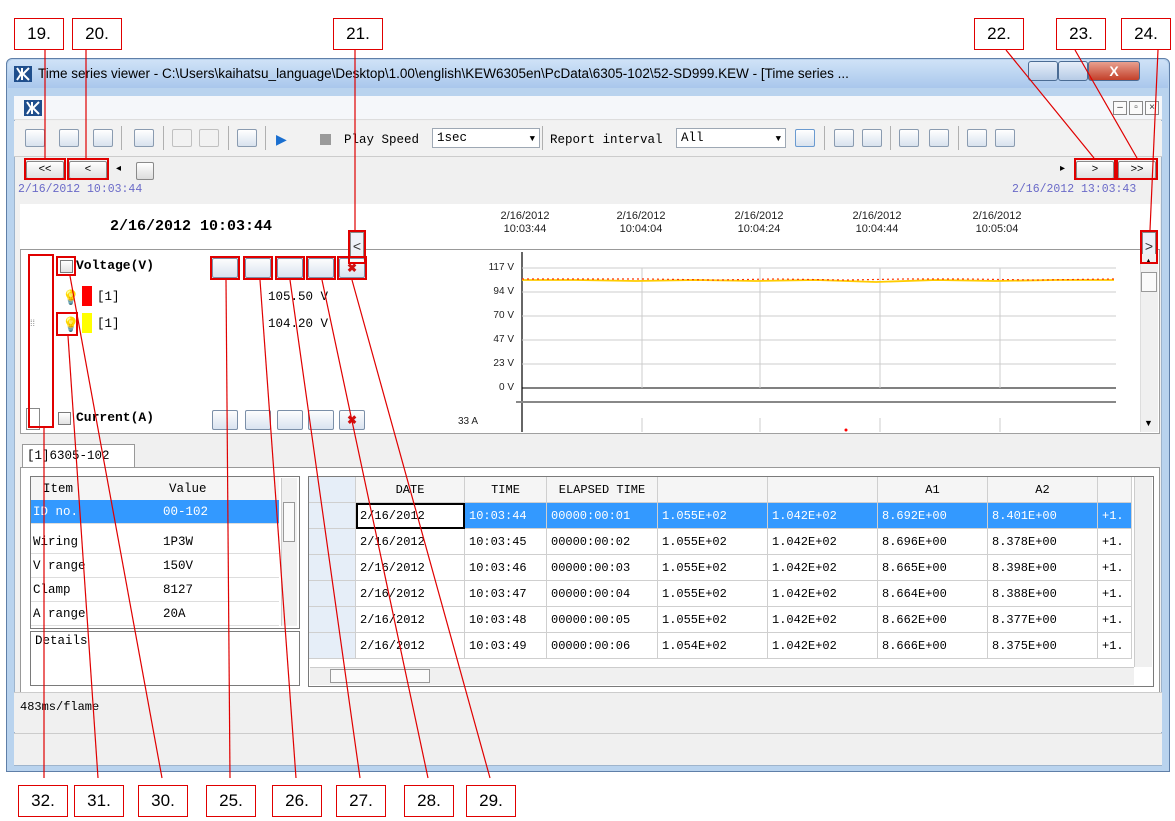 The width and height of the screenshot is (1175, 821). Describe the element at coordinates (506, 516) in the screenshot. I see `table-cell: 10:03:44` at that location.